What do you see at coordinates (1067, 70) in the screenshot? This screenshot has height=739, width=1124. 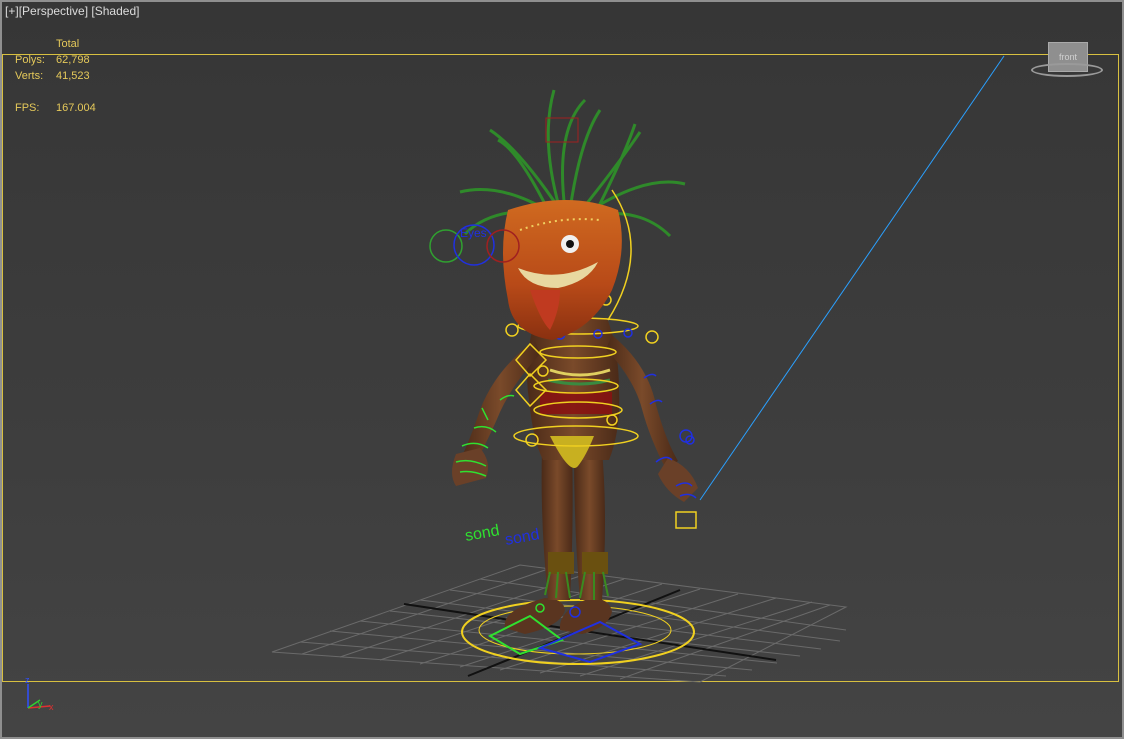 I see `viewcube-compass-ring` at bounding box center [1067, 70].